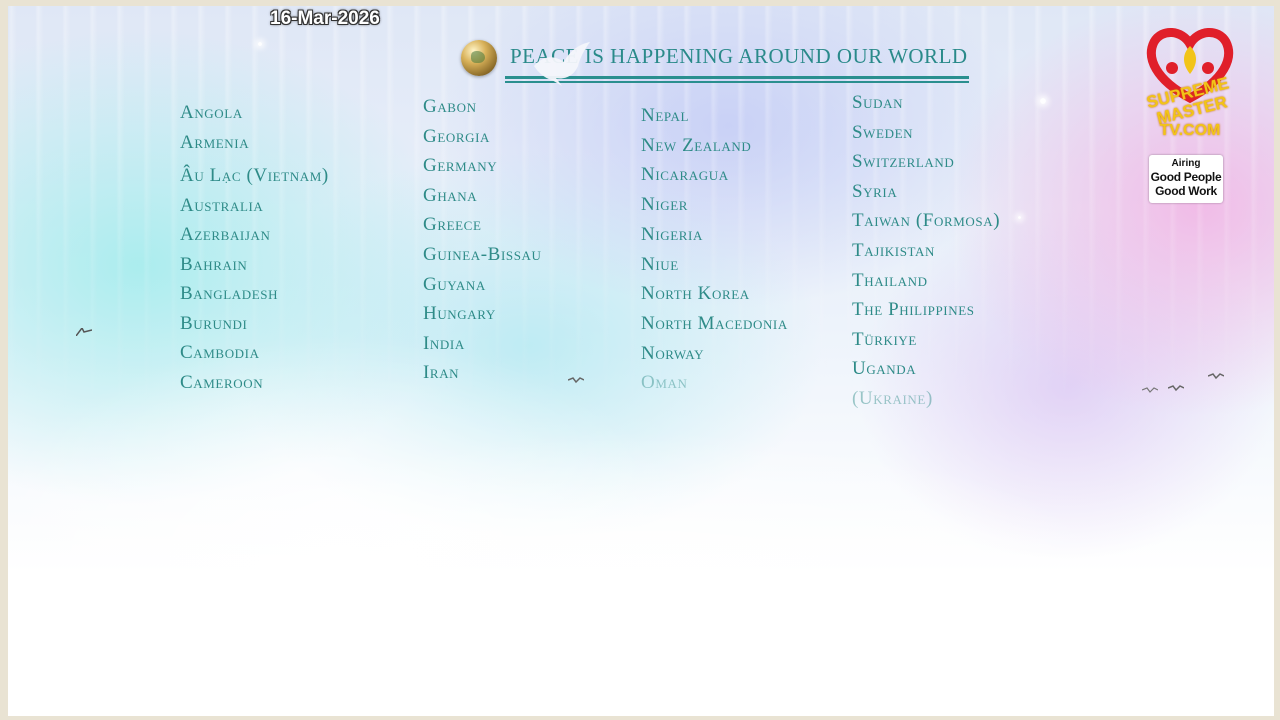  I want to click on dove-icon, so click(562, 64).